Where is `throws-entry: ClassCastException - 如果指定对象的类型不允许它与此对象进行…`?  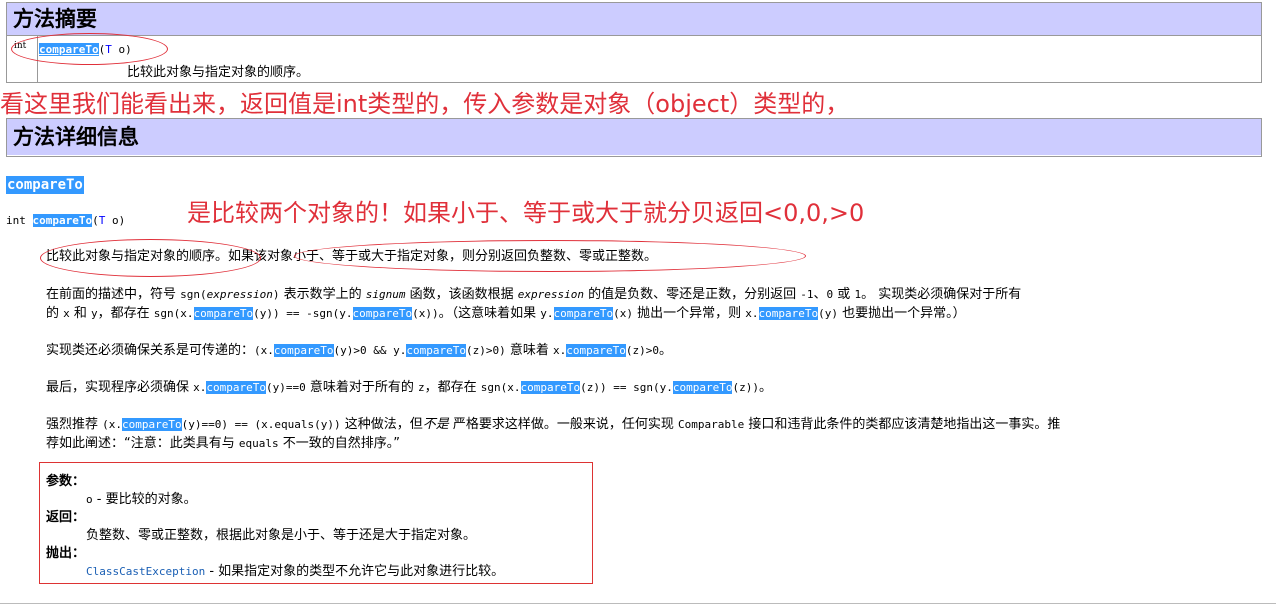 throws-entry: ClassCastException - 如果指定对象的类型不允许它与此对象进行… is located at coordinates (295, 571).